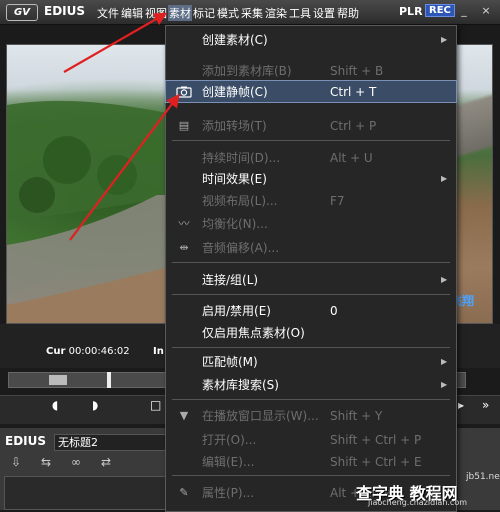  What do you see at coordinates (440, 10) in the screenshot?
I see `rec-mode-button: REC` at bounding box center [440, 10].